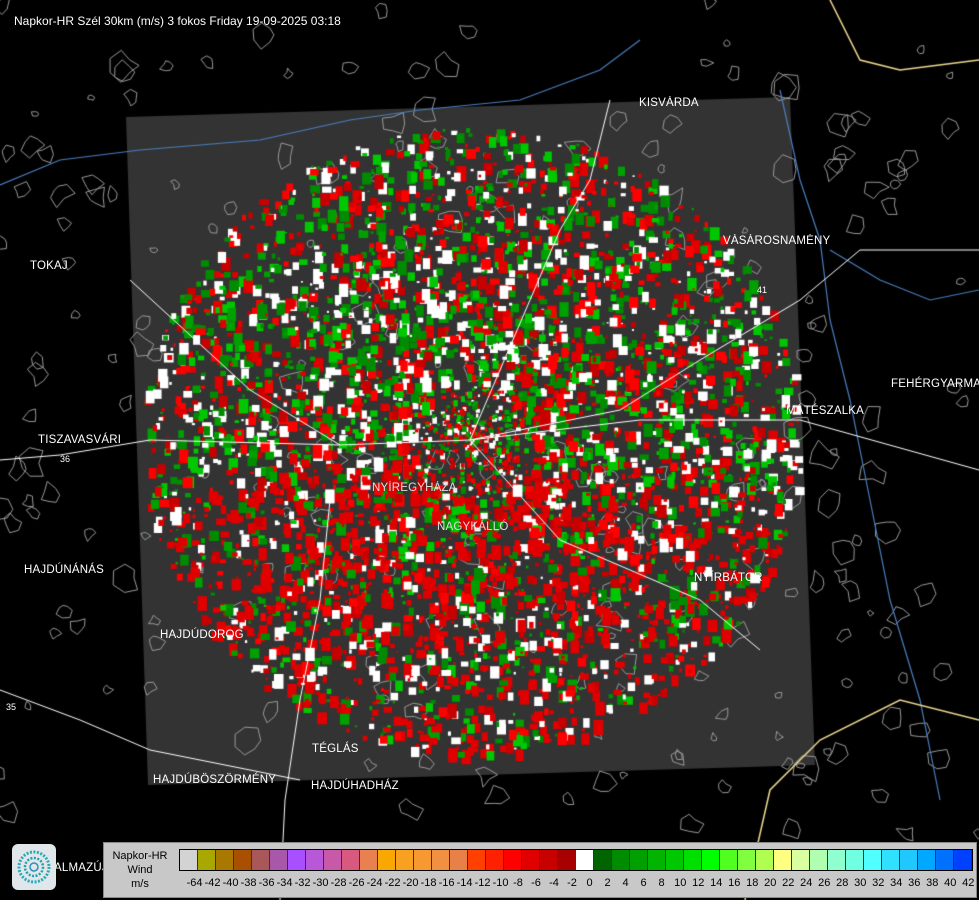 This screenshot has height=900, width=979. I want to click on legend-label: 32, so click(878, 883).